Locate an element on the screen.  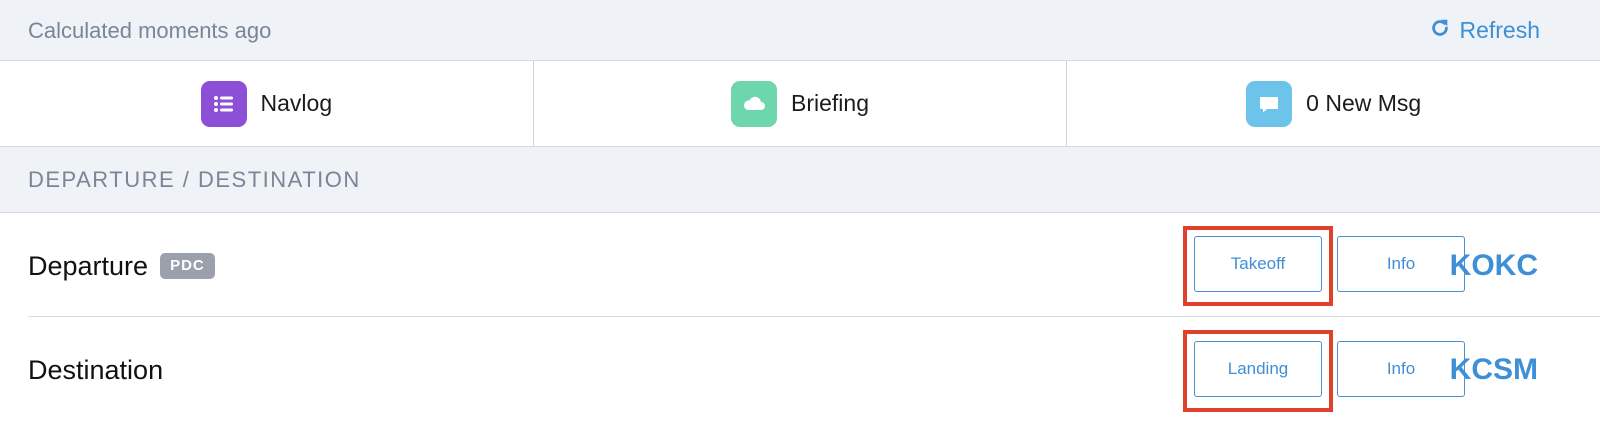
destination-label: Destination is located at coordinates (96, 370).